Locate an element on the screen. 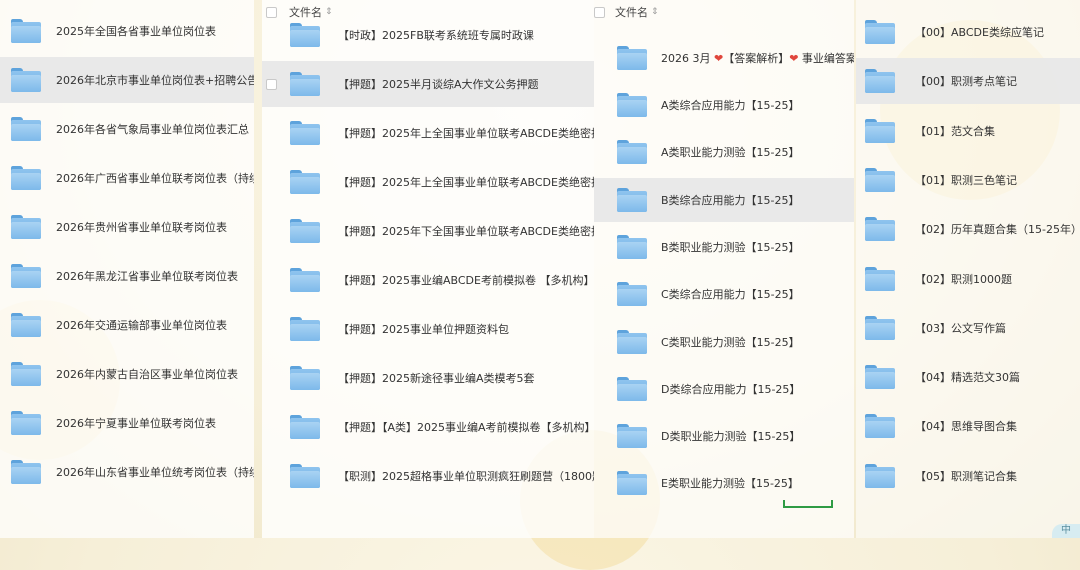 The image size is (1080, 570). list-item-folder: 【04】思维导图合集 is located at coordinates (968, 426).